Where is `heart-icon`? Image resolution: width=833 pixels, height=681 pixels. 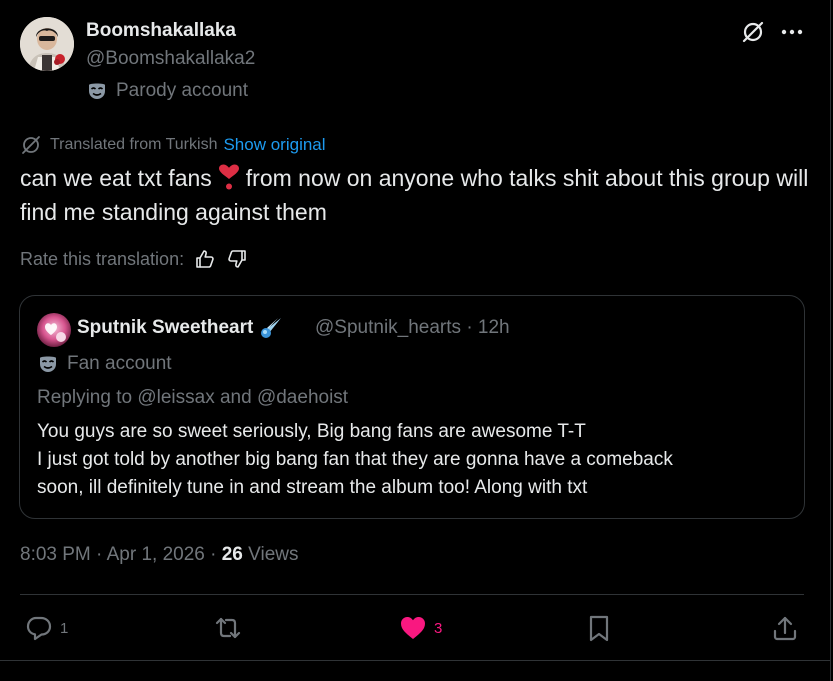
heart-icon is located at coordinates (413, 628).